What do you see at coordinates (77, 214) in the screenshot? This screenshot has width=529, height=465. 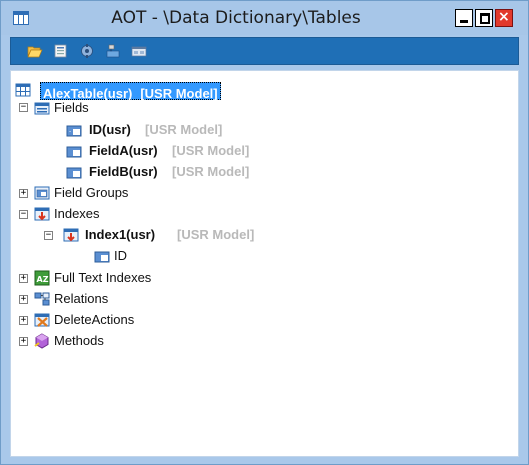 I see `tree-item-indexes: Indexes` at bounding box center [77, 214].